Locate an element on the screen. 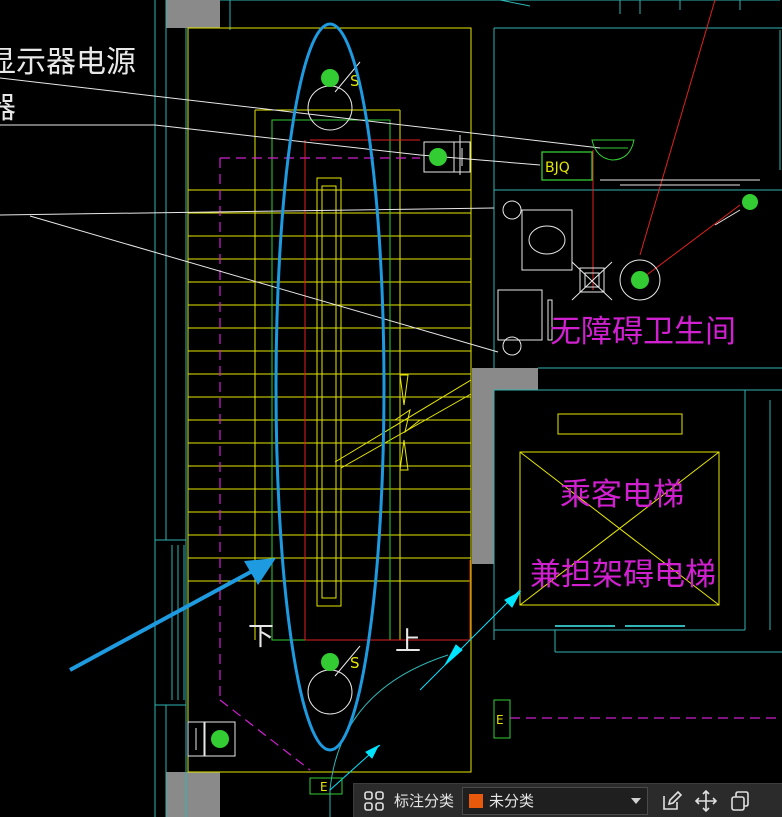 This screenshot has width=782, height=817. green-device-right is located at coordinates (688, 247).